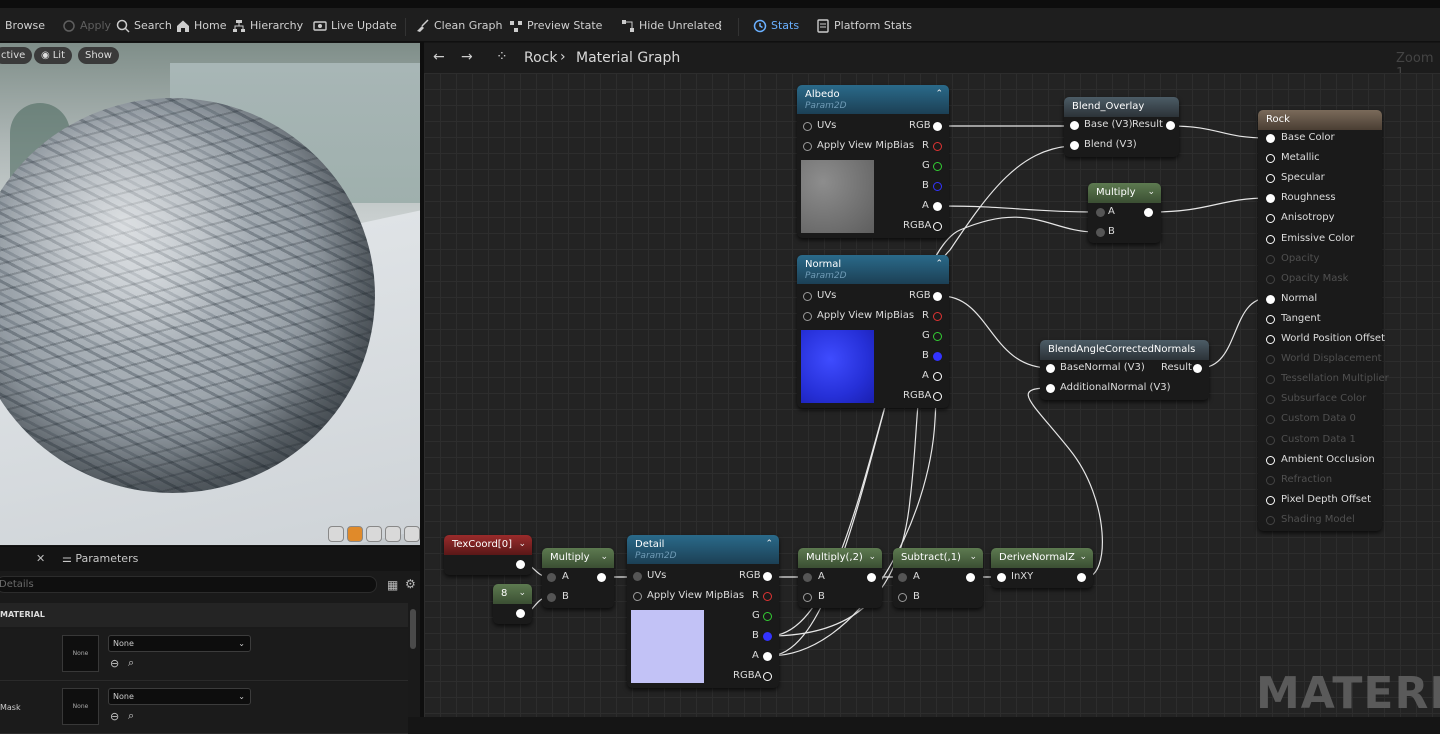 The image size is (1440, 734). Describe the element at coordinates (578, 578) in the screenshot. I see `multiply-node: Multiply ⌄ A B` at that location.